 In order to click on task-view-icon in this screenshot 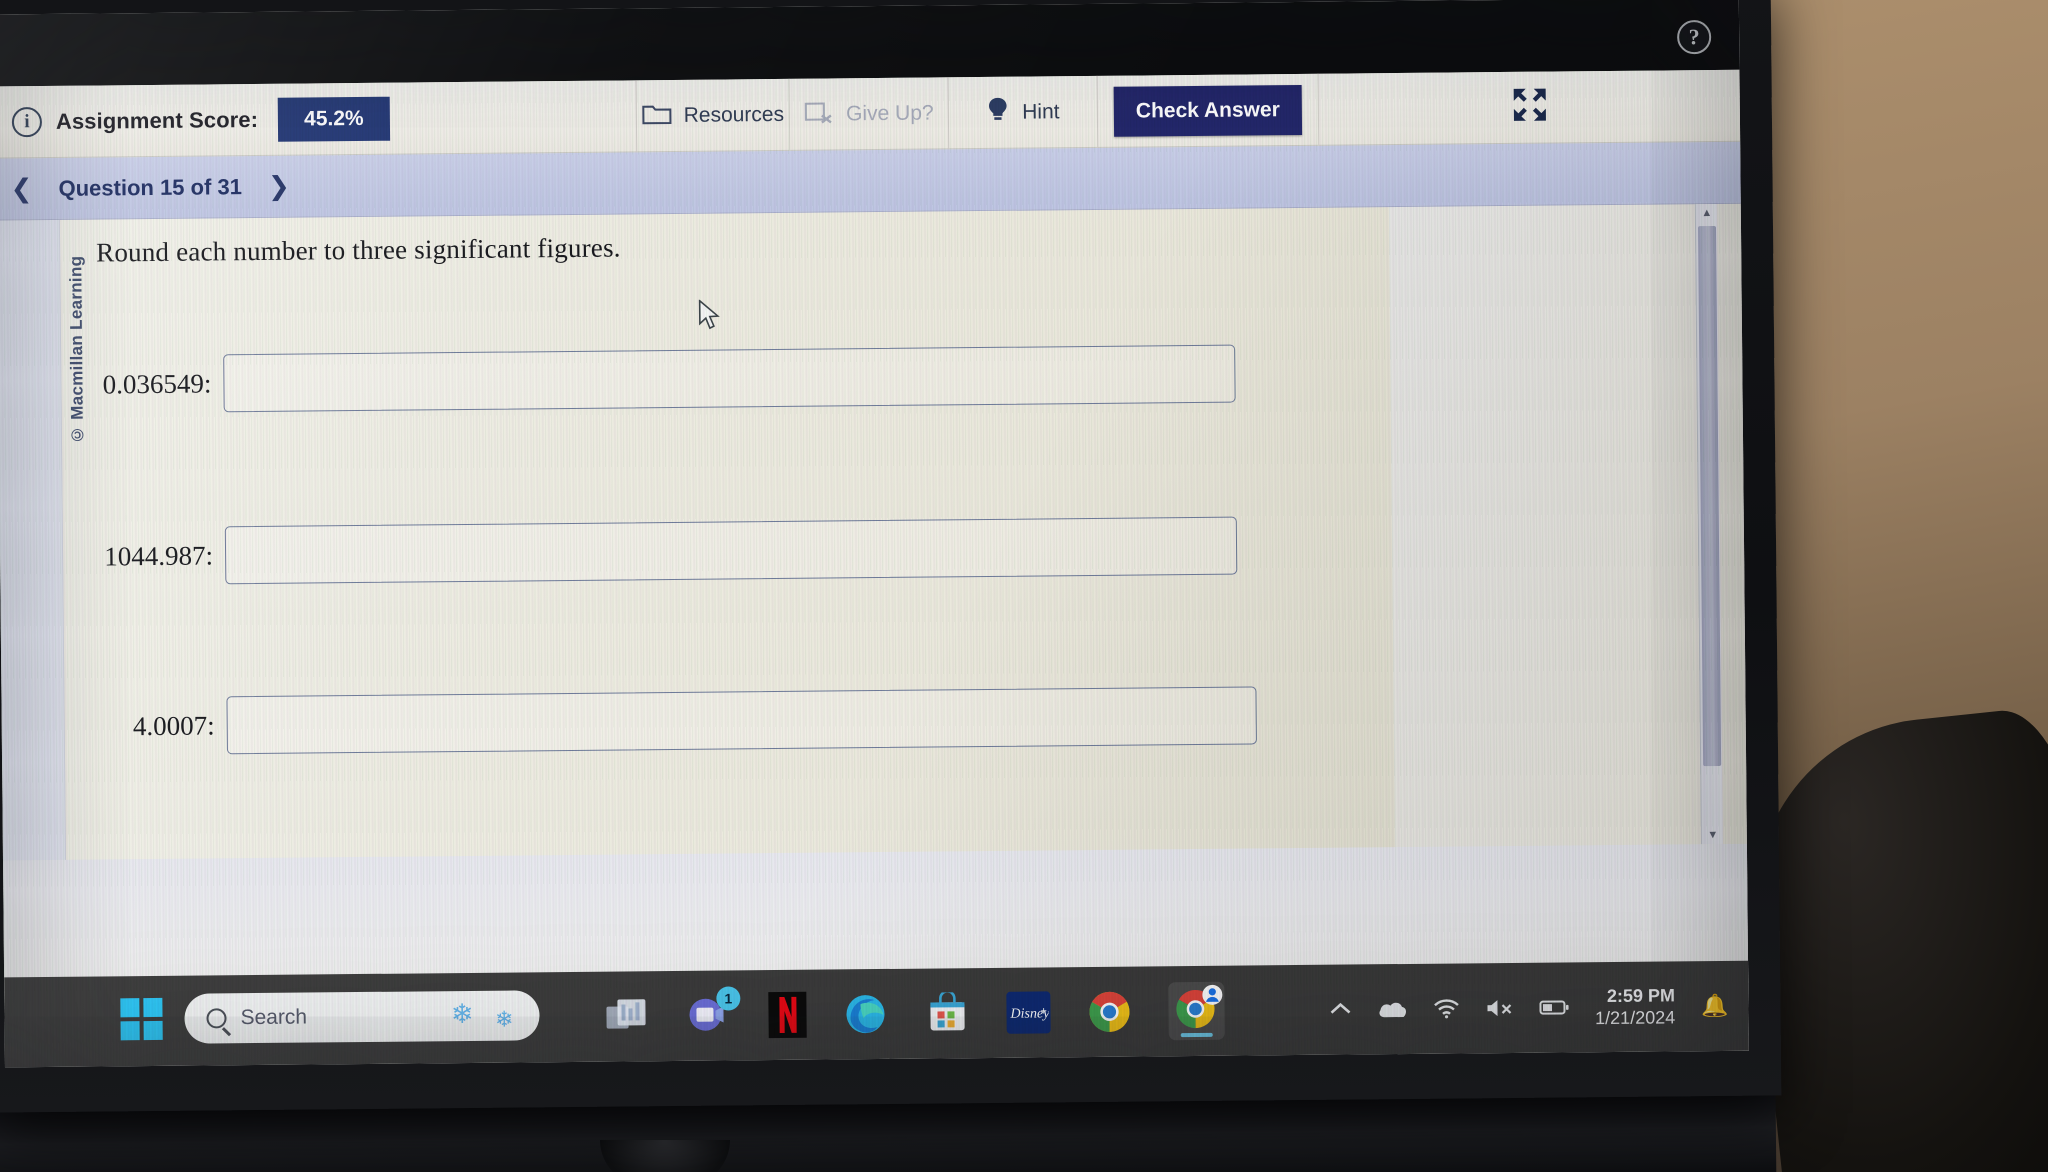, I will do `click(627, 1016)`.